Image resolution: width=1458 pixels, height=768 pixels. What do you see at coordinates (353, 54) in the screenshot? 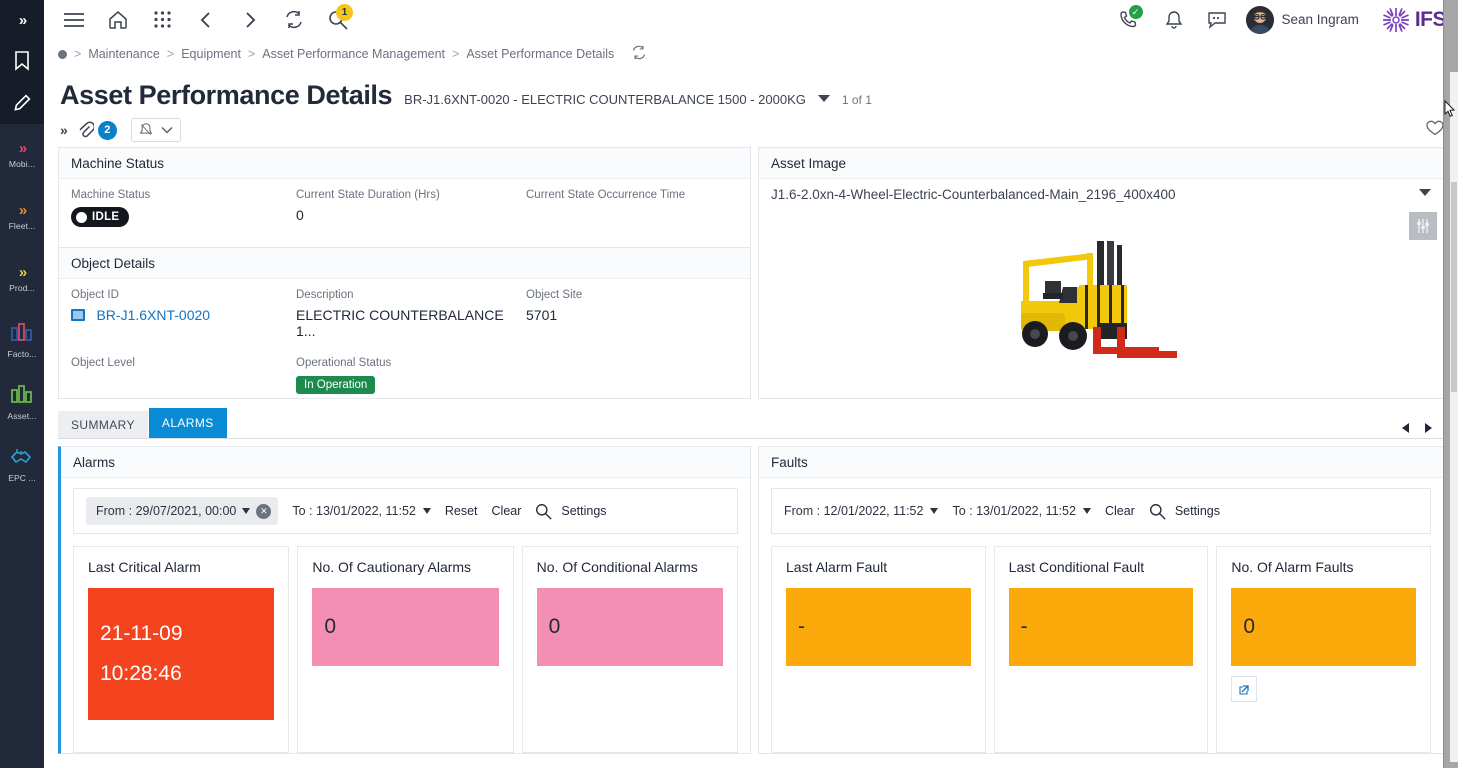
I see `breadcrumb-item-asset-performance-management: Asset Performance Management` at bounding box center [353, 54].